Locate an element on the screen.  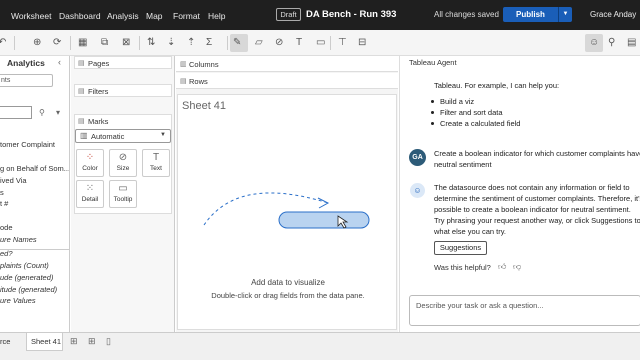
filters-card: ▤ Filters is located at coordinates (123, 90).